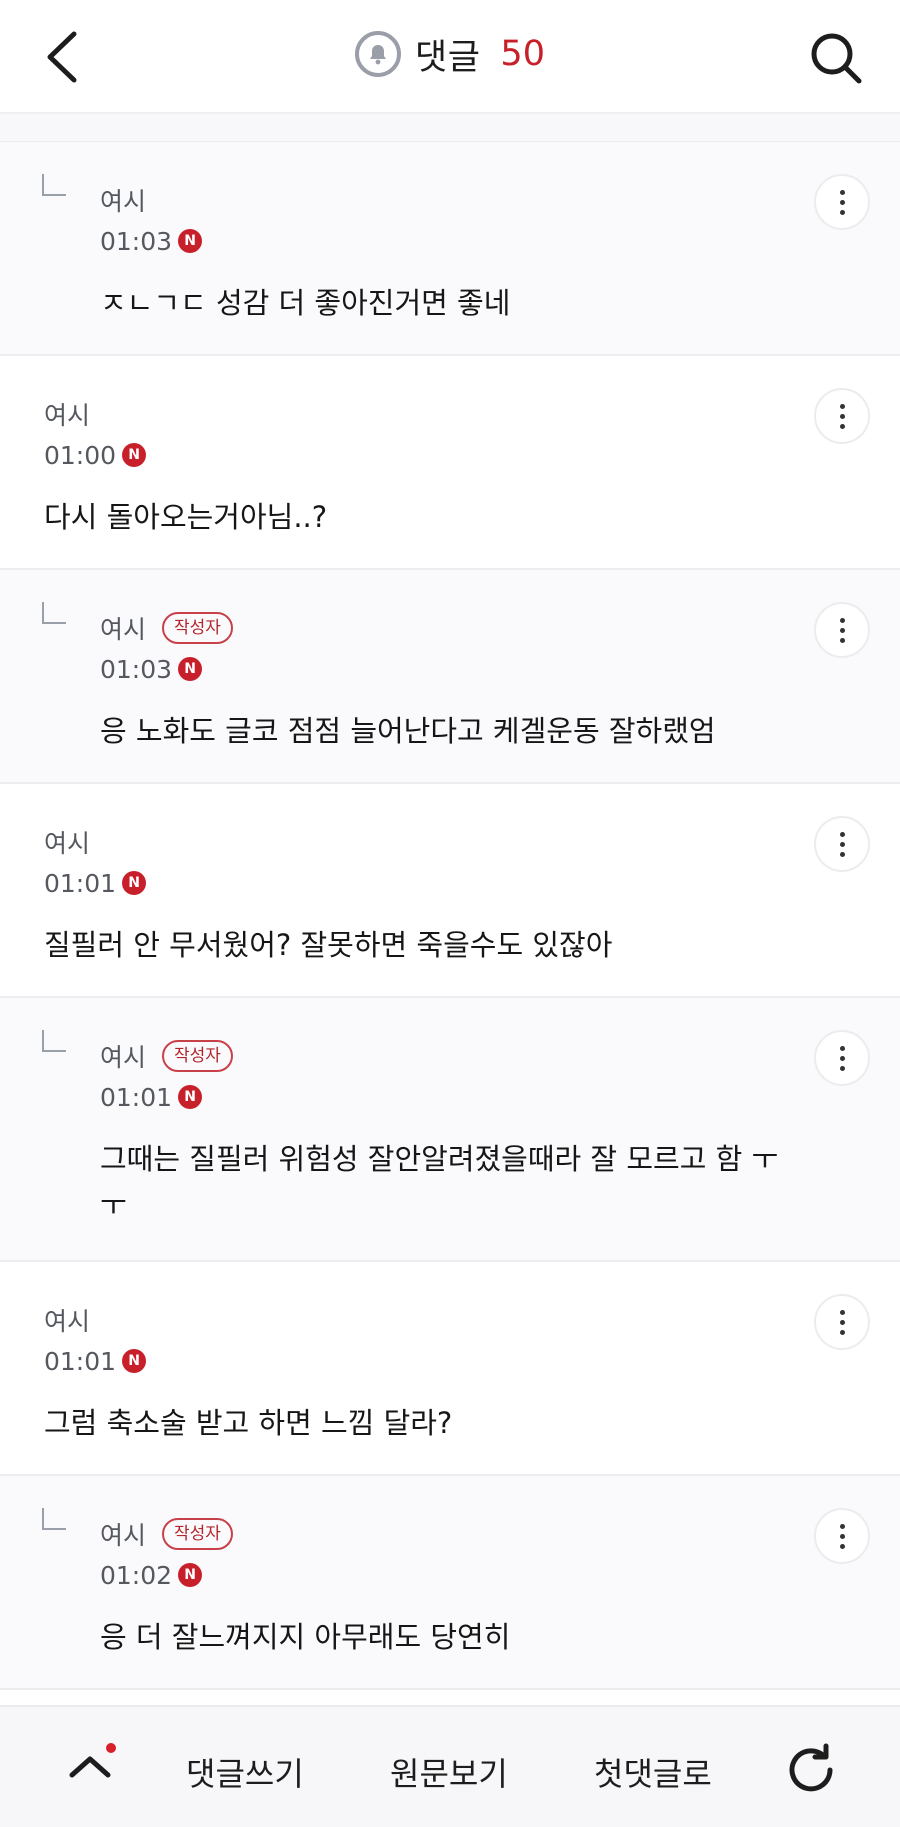 This screenshot has height=1827, width=900. What do you see at coordinates (248, 1423) in the screenshot?
I see `comment-text: 그럼 축소술 받고 하면 느낌 달라?` at bounding box center [248, 1423].